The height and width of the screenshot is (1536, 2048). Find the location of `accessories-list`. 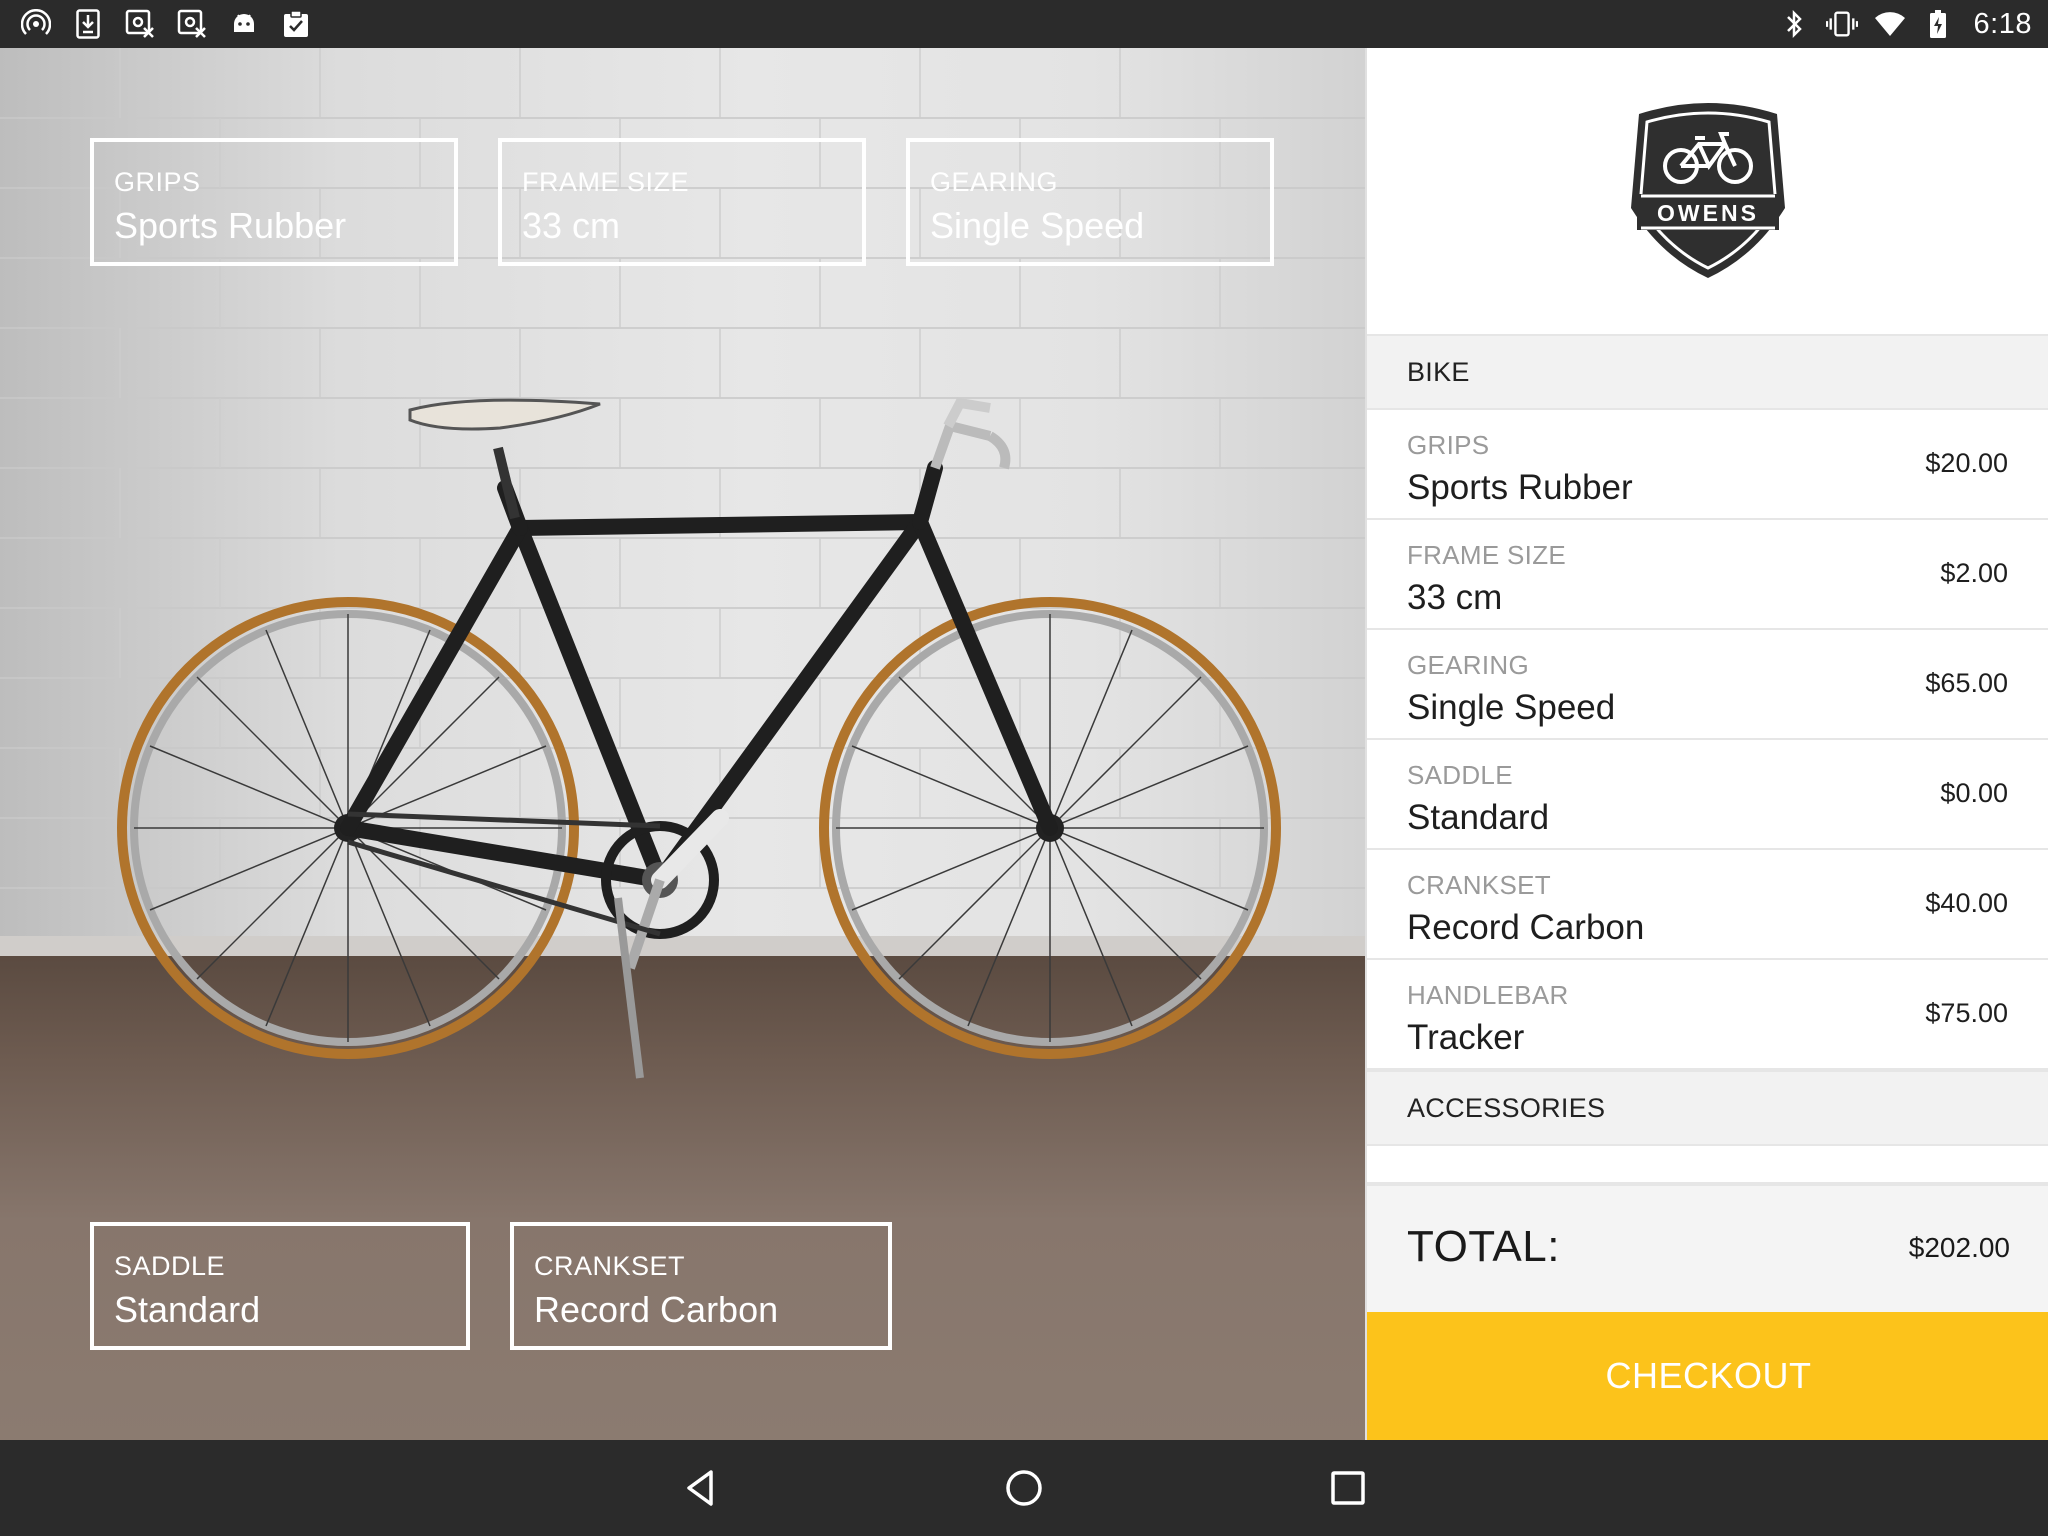

accessories-list is located at coordinates (1707, 1165).